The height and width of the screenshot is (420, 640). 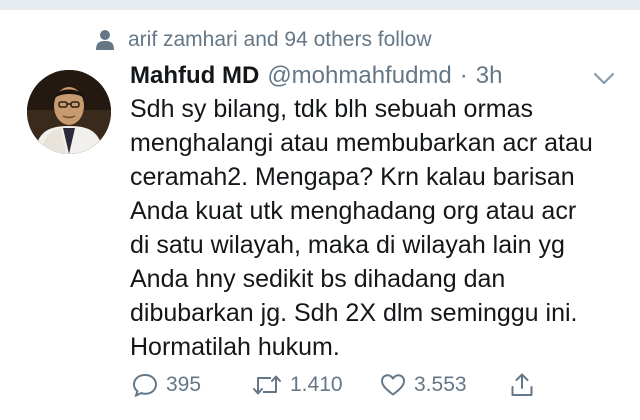 What do you see at coordinates (105, 40) in the screenshot?
I see `person-icon` at bounding box center [105, 40].